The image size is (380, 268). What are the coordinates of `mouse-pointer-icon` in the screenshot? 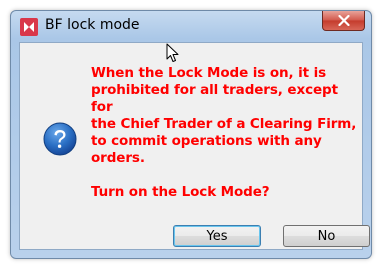 It's located at (172, 52).